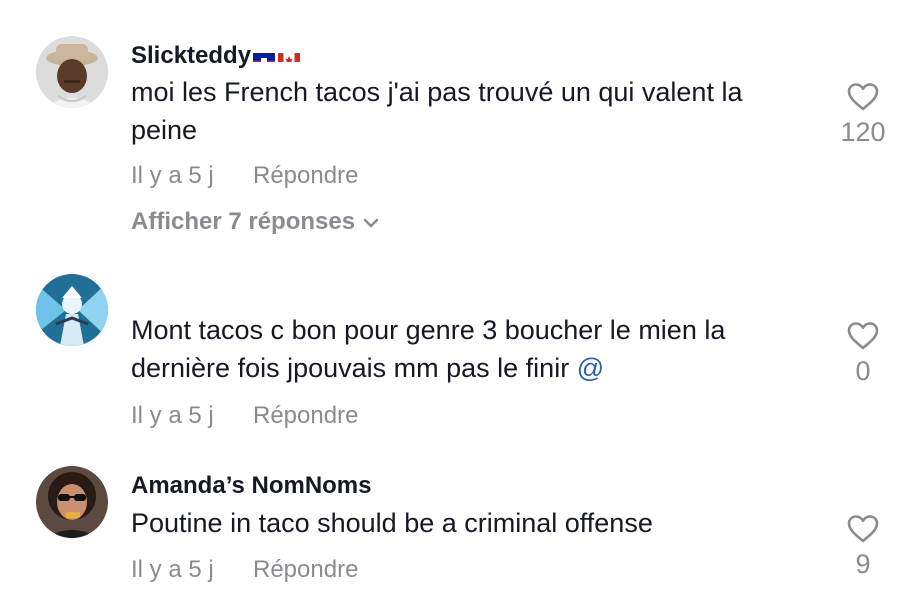 The height and width of the screenshot is (606, 914). What do you see at coordinates (863, 564) in the screenshot?
I see `like-count: 9` at bounding box center [863, 564].